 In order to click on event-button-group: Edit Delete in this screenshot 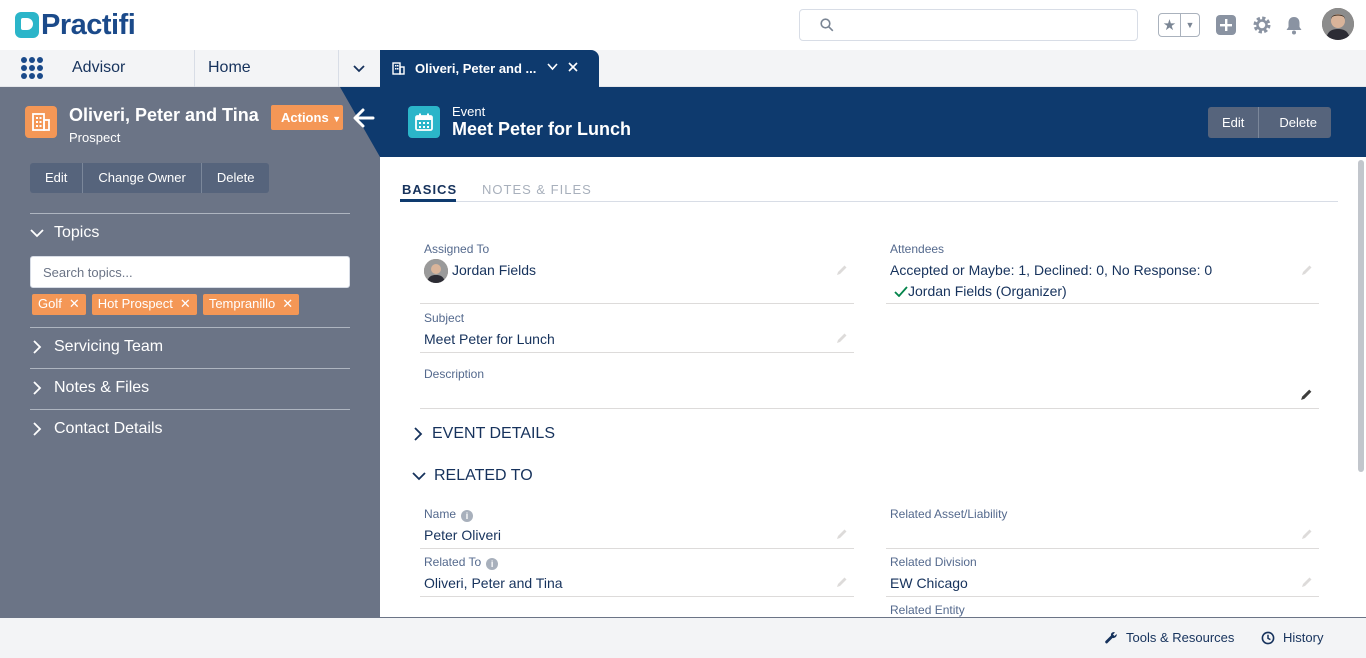, I will do `click(1269, 122)`.